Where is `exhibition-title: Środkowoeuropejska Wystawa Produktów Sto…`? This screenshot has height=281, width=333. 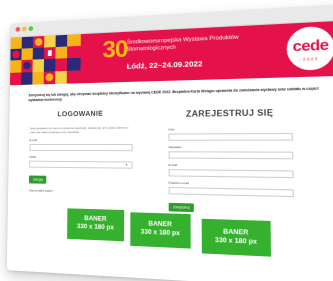 exhibition-title: Środkowoeuropejska Wystawa Produktów Sto… is located at coordinates (186, 43).